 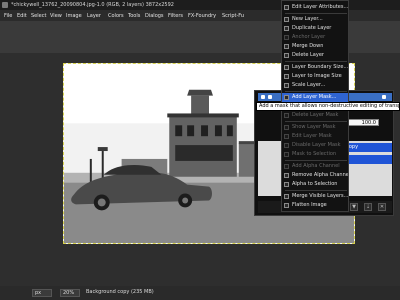 I want to click on merge-visible-icon, so click(x=286, y=196).